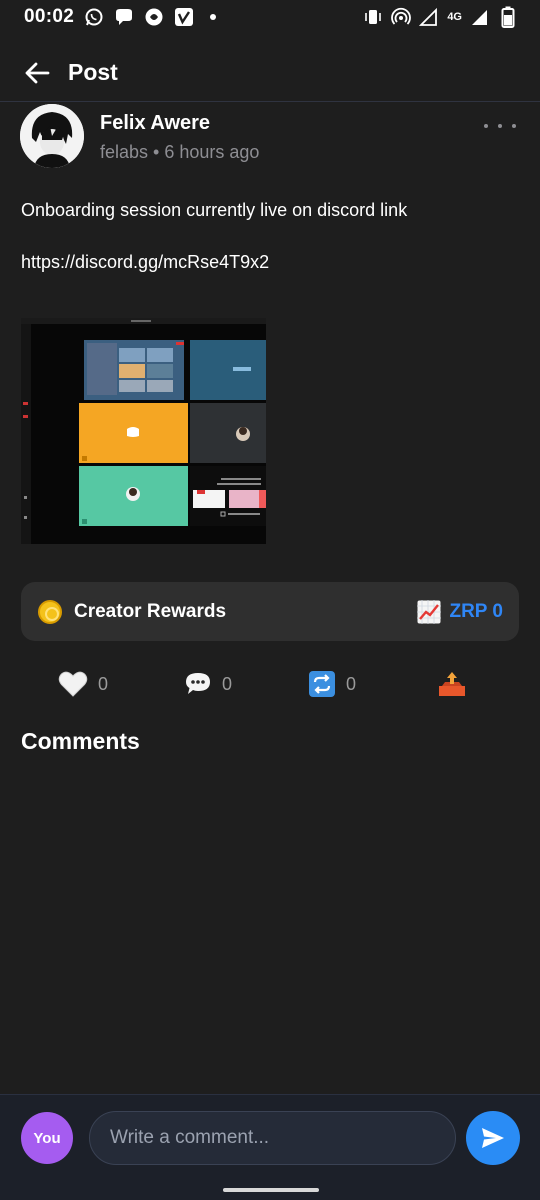 The image size is (540, 1200). I want to click on app-bar: Post, so click(270, 73).